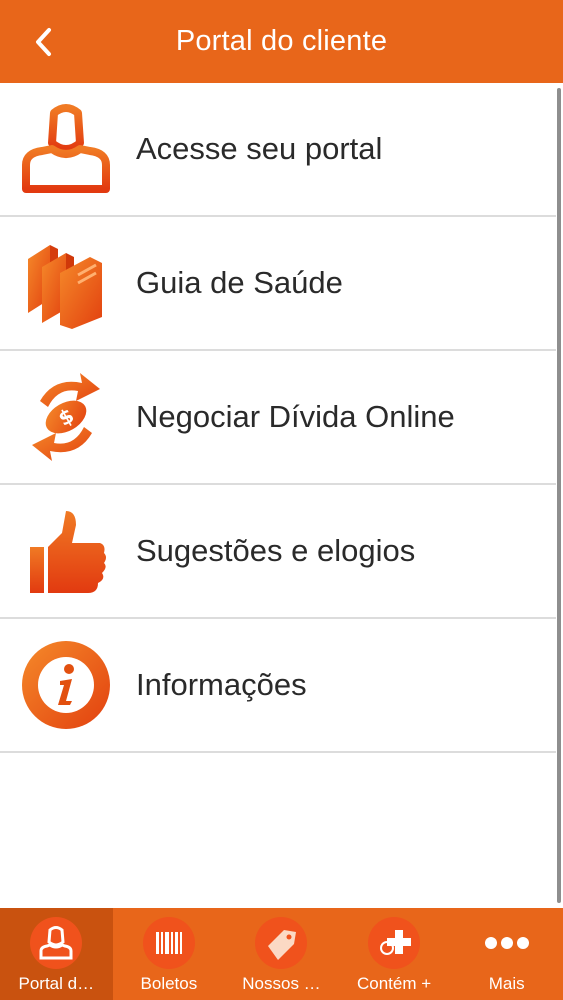  I want to click on back-button, so click(44, 42).